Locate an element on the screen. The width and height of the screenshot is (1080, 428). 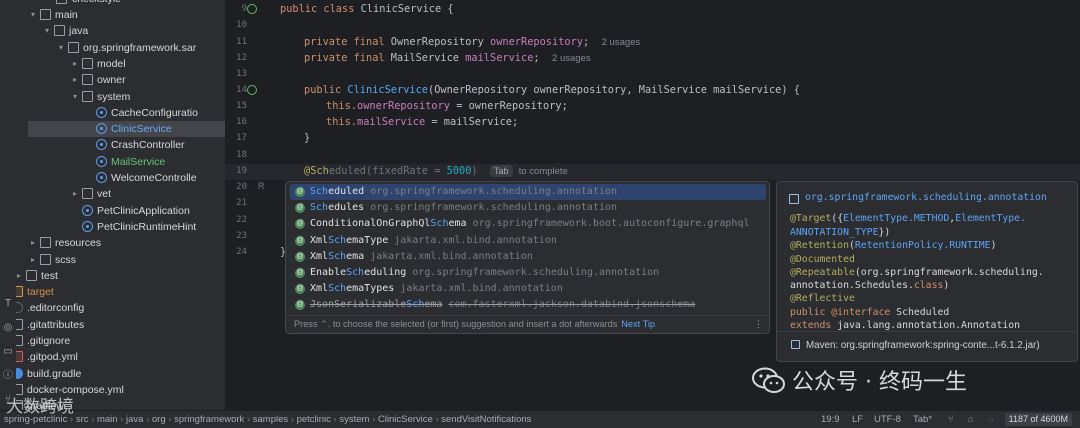
terminal-icon: ▭ is located at coordinates (8, 352).